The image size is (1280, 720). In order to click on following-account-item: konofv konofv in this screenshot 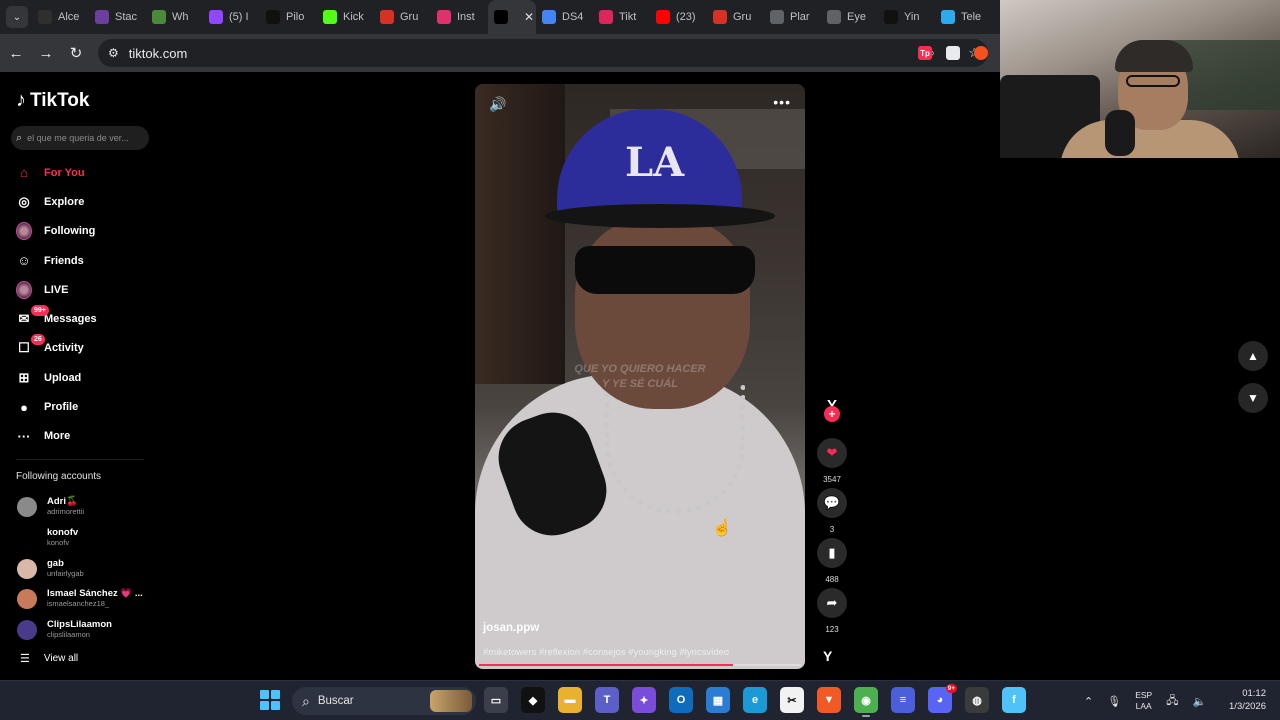, I will do `click(80, 538)`.